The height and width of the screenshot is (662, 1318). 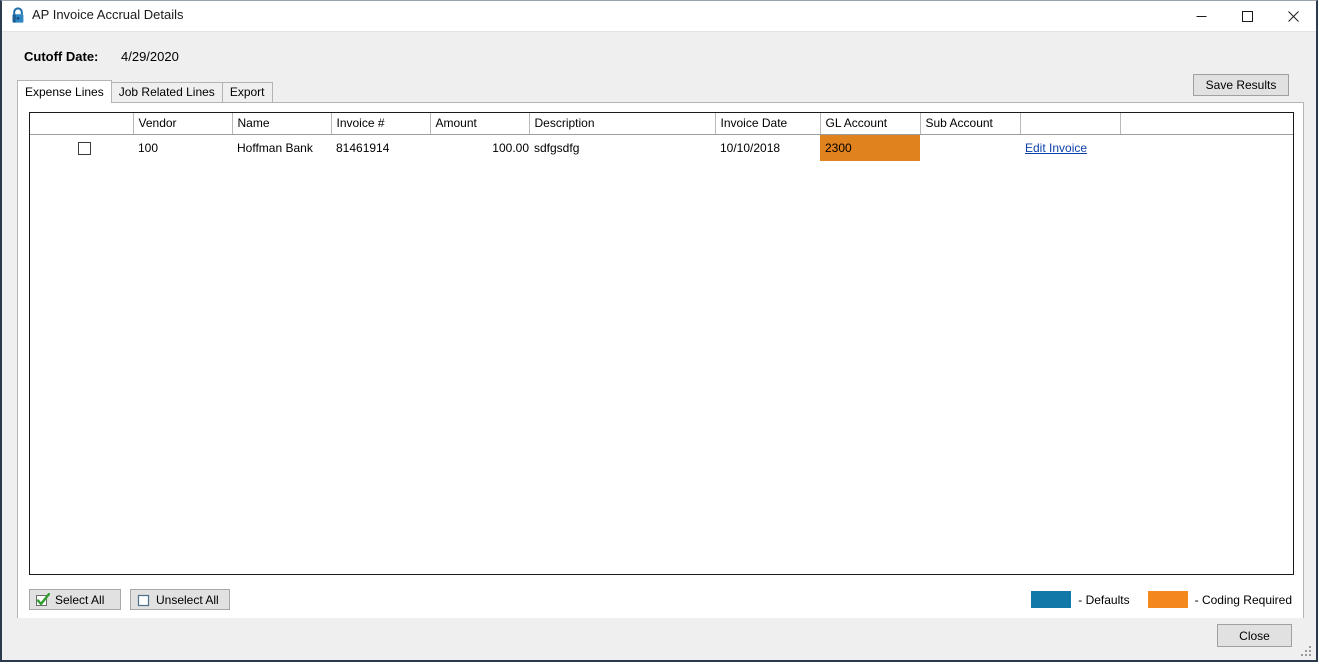 What do you see at coordinates (363, 147) in the screenshot?
I see `cell-invoice-number: 81461914` at bounding box center [363, 147].